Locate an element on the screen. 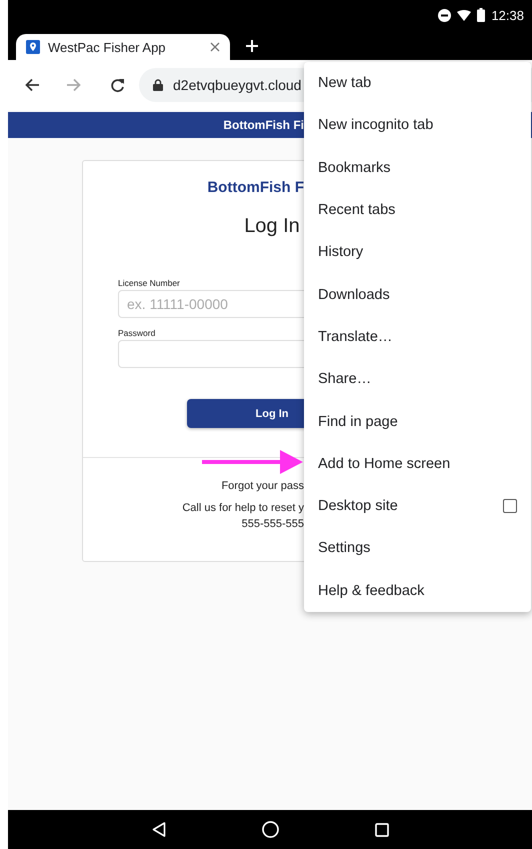  menu-item: New tab is located at coordinates (417, 83).